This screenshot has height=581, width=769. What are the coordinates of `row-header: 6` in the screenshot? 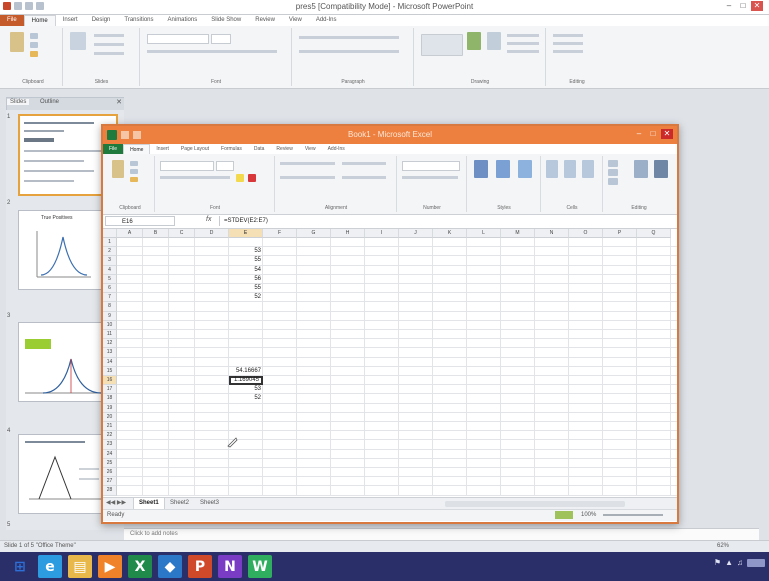 It's located at (110, 289).